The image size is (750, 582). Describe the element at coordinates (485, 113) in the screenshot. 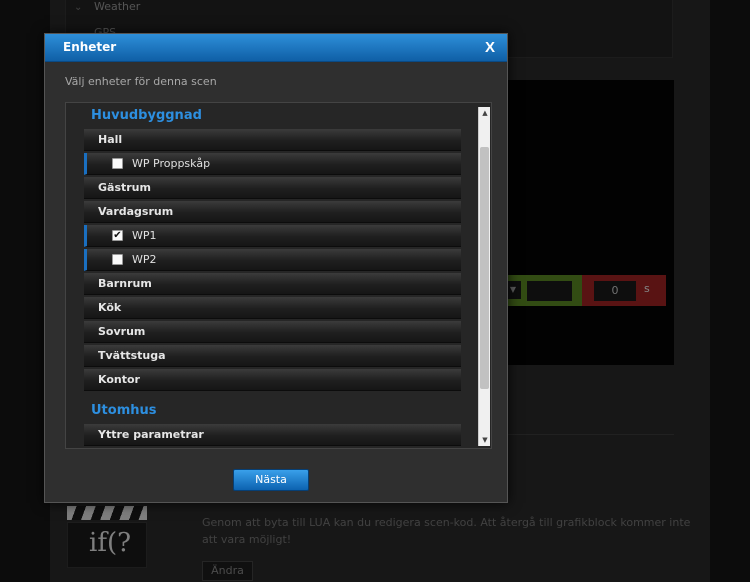

I see `scroll-up-icon: ▲` at that location.